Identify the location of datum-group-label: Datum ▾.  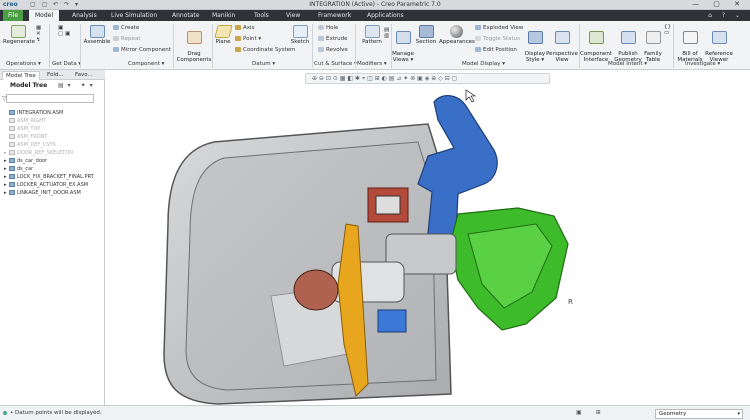
(263, 64).